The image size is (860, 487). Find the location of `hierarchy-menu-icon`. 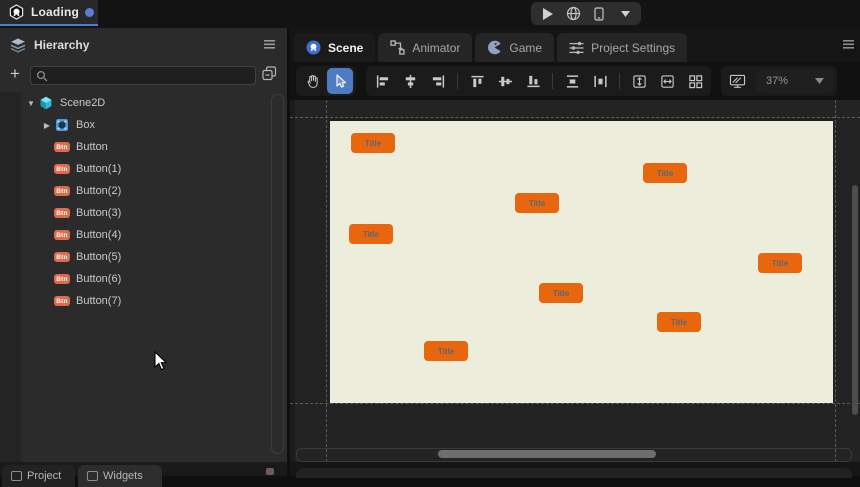

hierarchy-menu-icon is located at coordinates (269, 44).